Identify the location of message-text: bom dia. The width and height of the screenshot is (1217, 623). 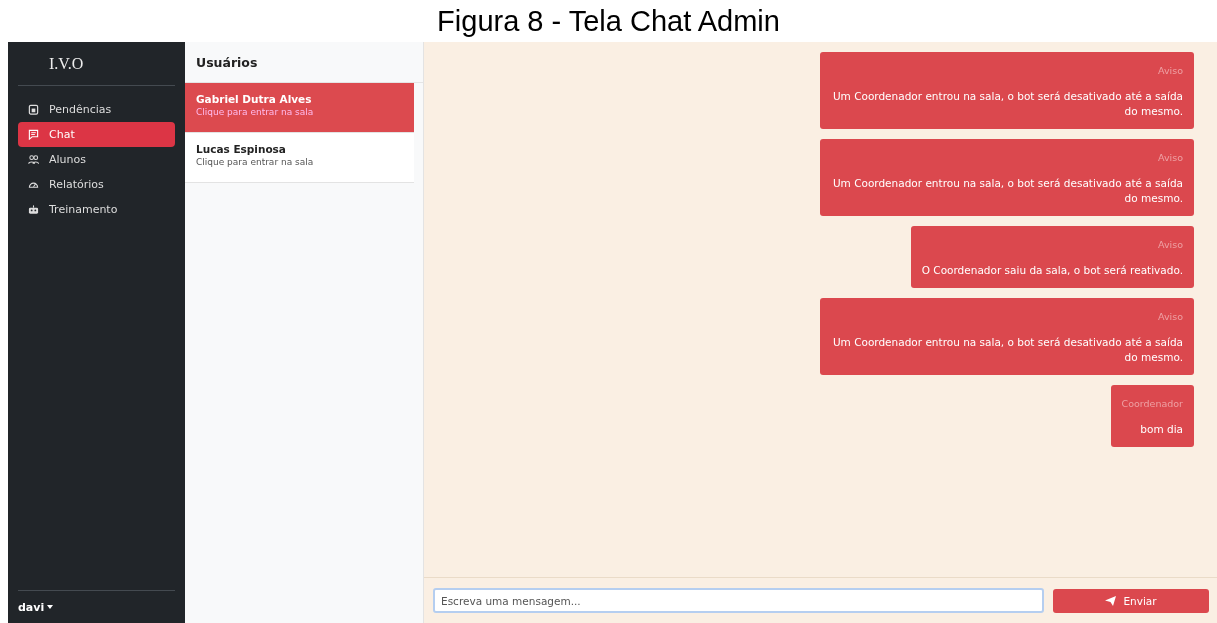
(1161, 429).